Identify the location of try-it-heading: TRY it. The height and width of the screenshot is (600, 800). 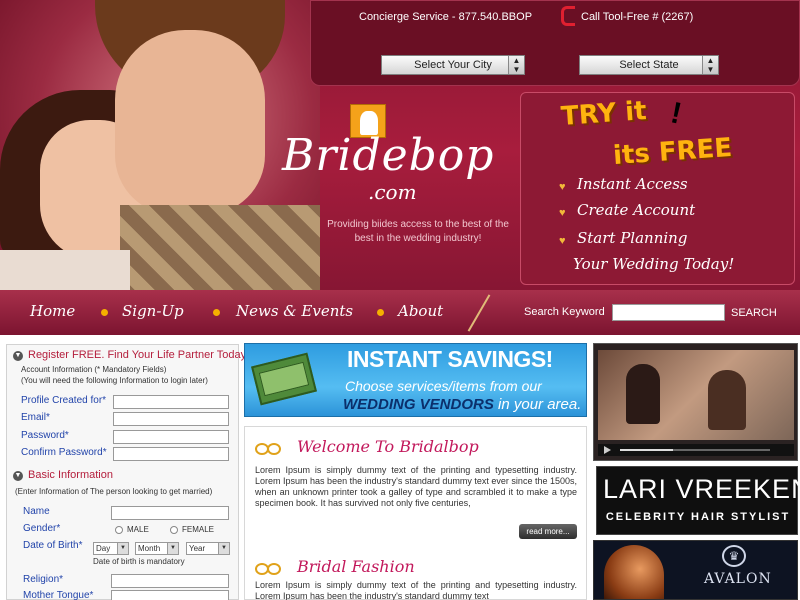
(604, 114).